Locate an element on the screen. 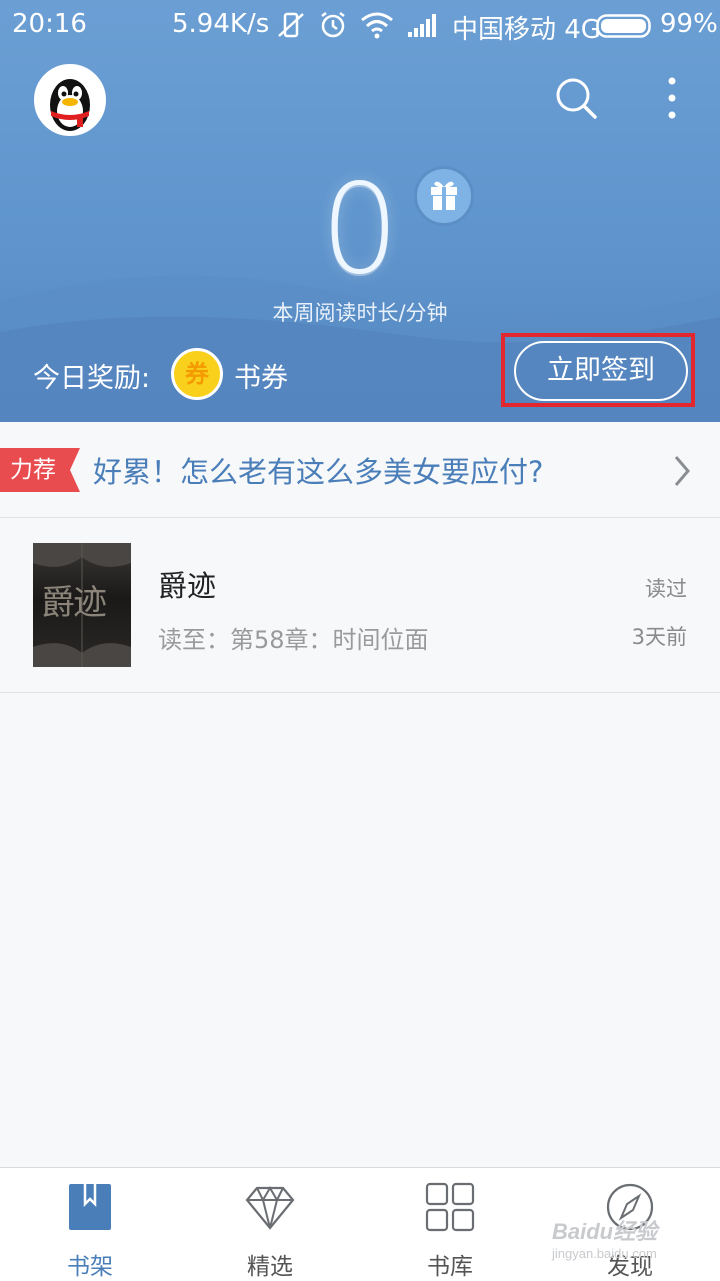 Image resolution: width=720 pixels, height=1281 pixels. coupon-badge-icon: 券 is located at coordinates (197, 374).